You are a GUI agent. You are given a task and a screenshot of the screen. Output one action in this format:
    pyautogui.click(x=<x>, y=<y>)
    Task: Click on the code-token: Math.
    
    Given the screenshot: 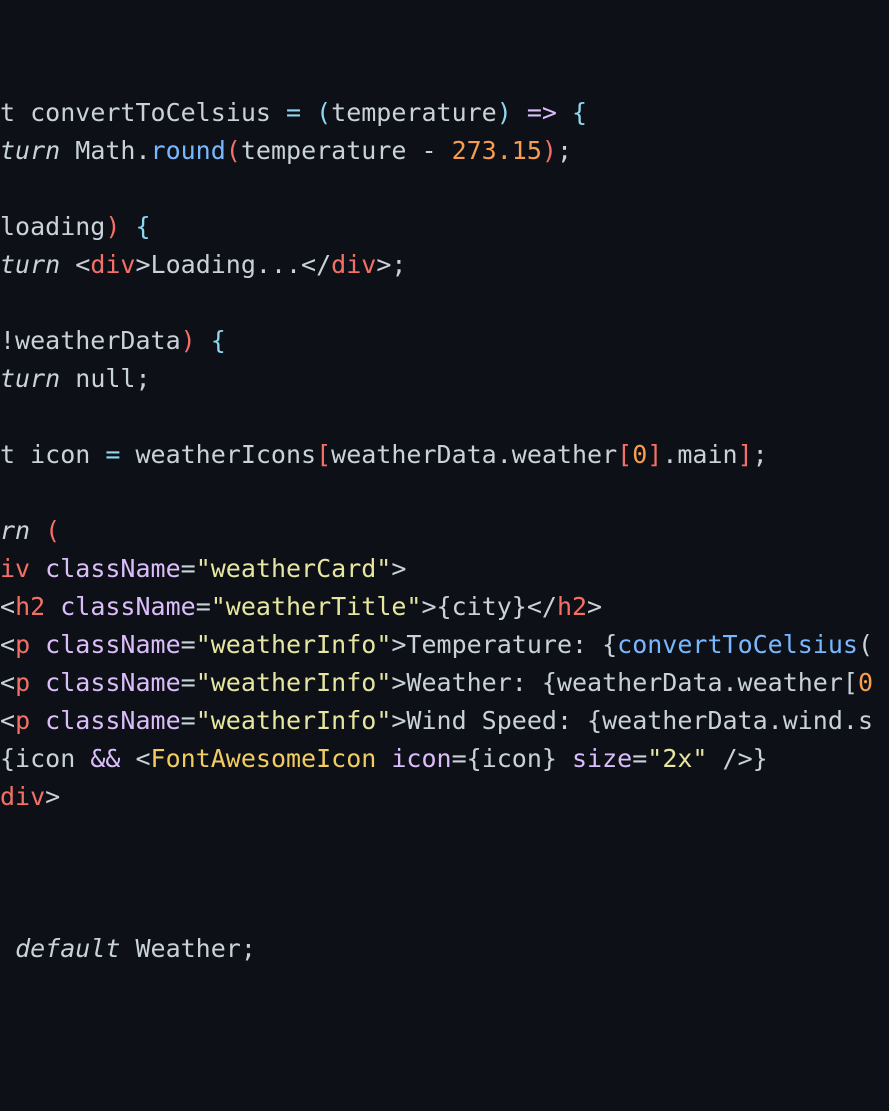 What is the action you would take?
    pyautogui.click(x=105, y=150)
    